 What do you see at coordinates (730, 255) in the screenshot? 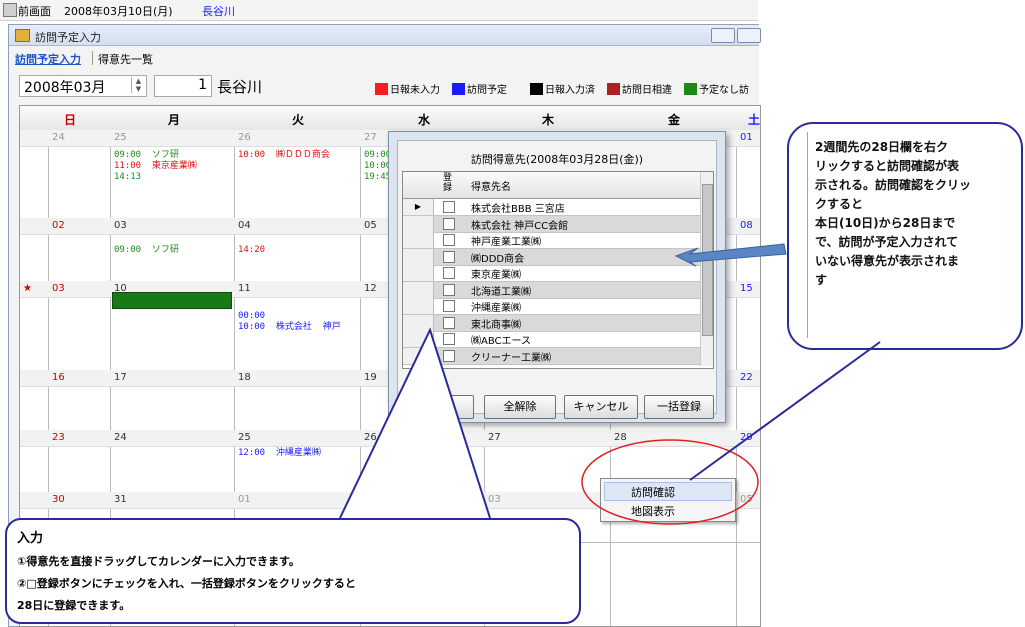
I see `arrow-icon` at bounding box center [730, 255].